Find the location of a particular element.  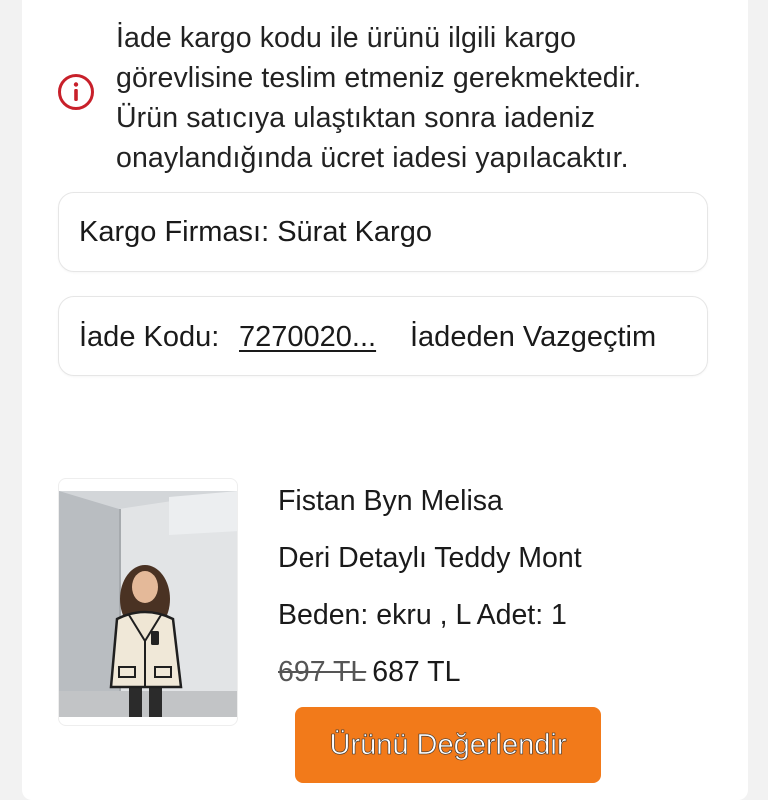

rate-product-button: Ürünü Değerlendir is located at coordinates (448, 745).